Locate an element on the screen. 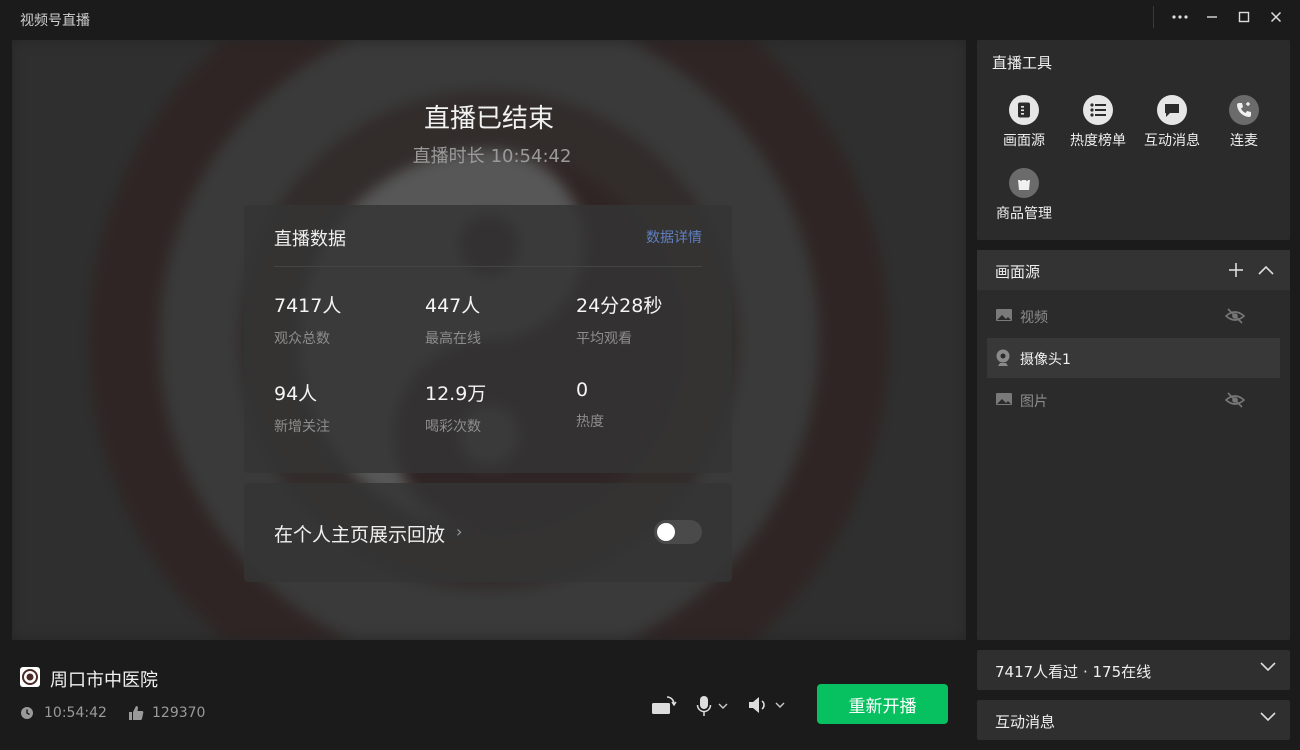 The height and width of the screenshot is (750, 1300). stat-heat: 0 热度 is located at coordinates (651, 405).